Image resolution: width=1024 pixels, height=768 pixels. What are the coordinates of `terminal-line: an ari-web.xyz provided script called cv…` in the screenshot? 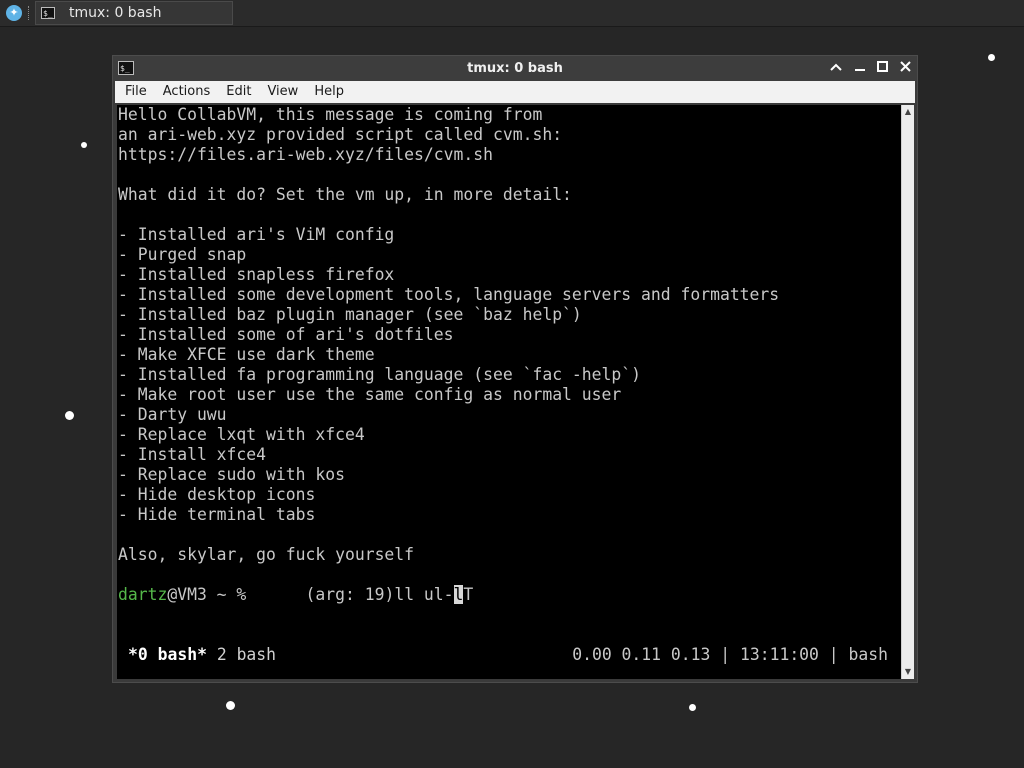 It's located at (340, 134).